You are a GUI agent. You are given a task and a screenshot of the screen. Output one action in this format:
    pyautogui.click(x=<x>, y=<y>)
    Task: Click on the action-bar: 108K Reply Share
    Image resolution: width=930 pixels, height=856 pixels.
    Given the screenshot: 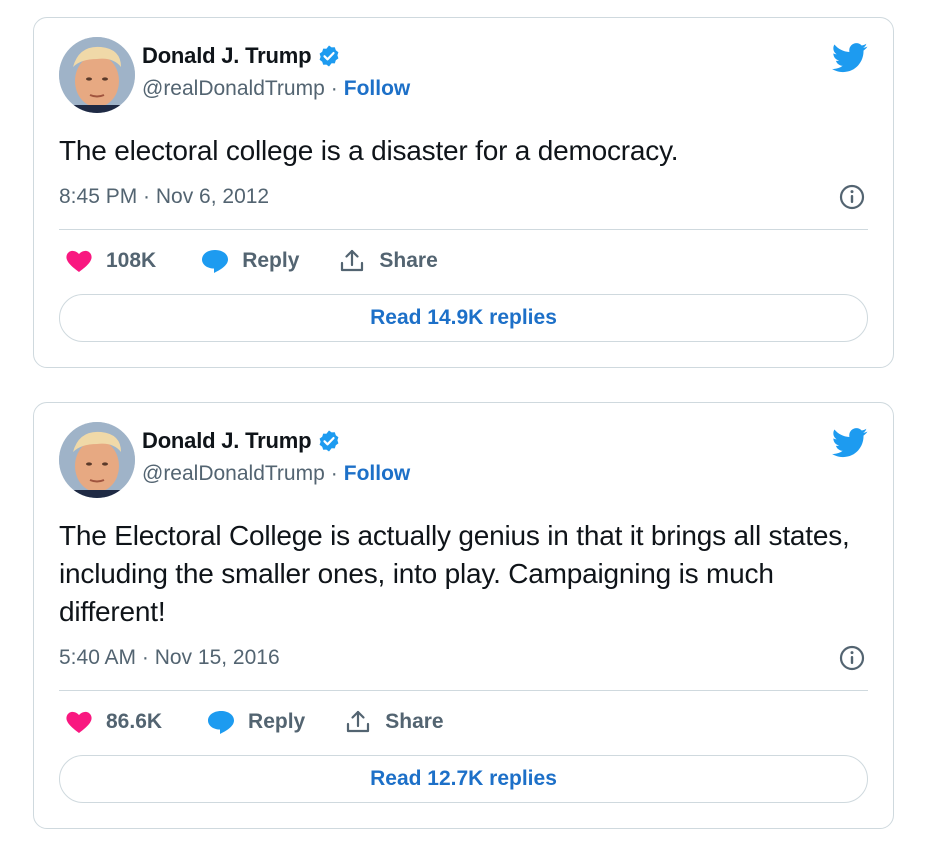 What is the action you would take?
    pyautogui.click(x=251, y=261)
    